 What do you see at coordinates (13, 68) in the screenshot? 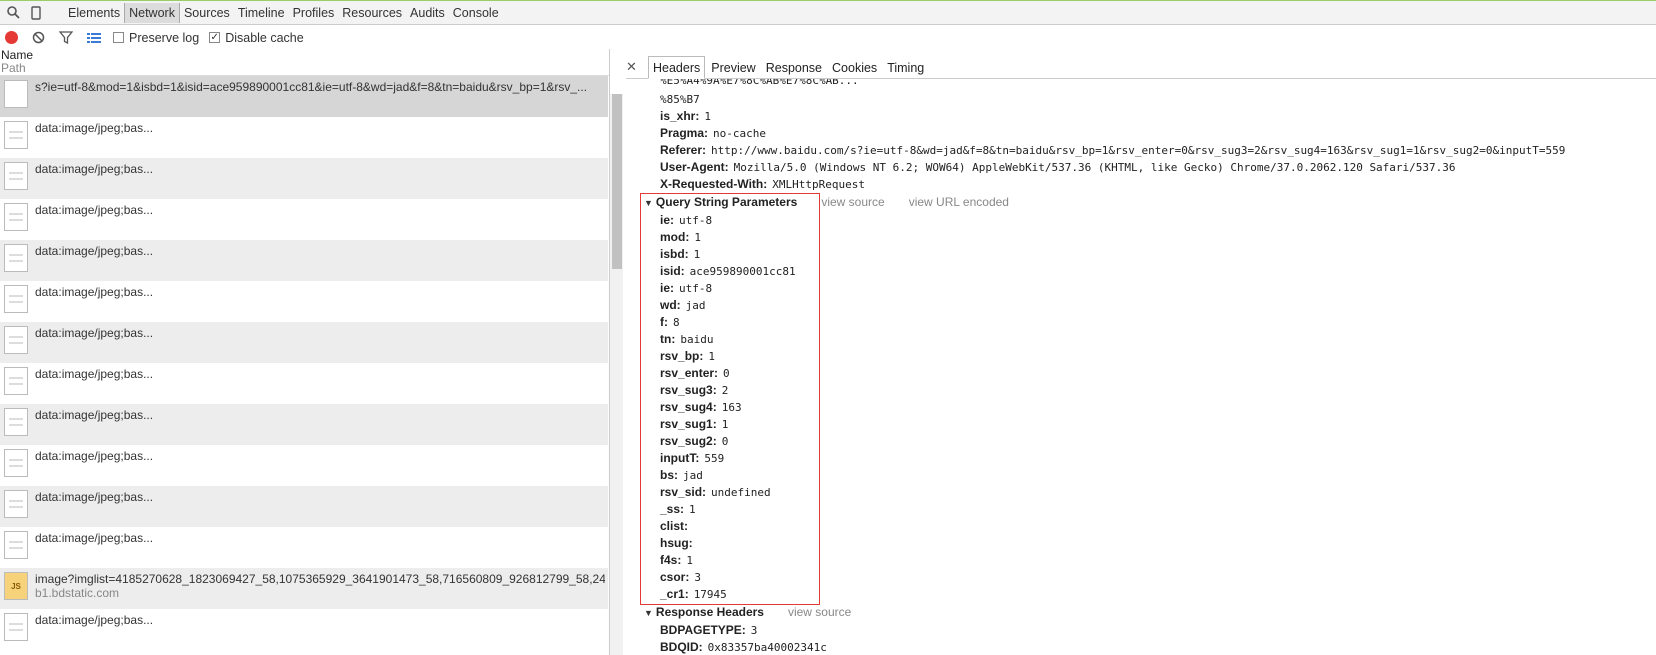
I see `path-column-label: Path` at bounding box center [13, 68].